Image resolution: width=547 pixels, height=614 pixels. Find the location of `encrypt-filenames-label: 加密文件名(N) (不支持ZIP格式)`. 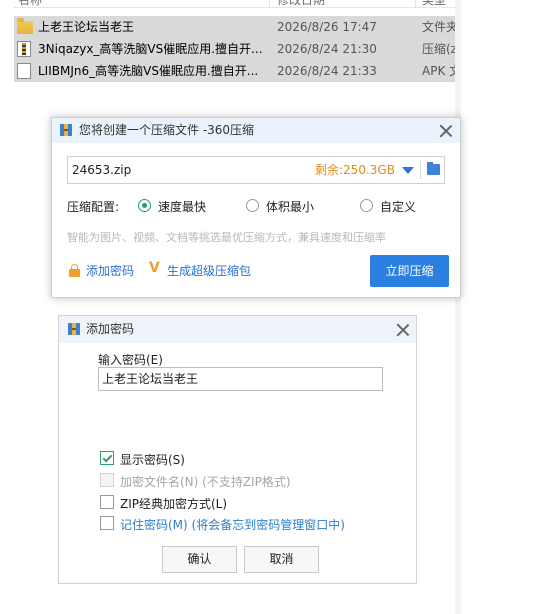

encrypt-filenames-label: 加密文件名(N) (不支持ZIP格式) is located at coordinates (205, 482).